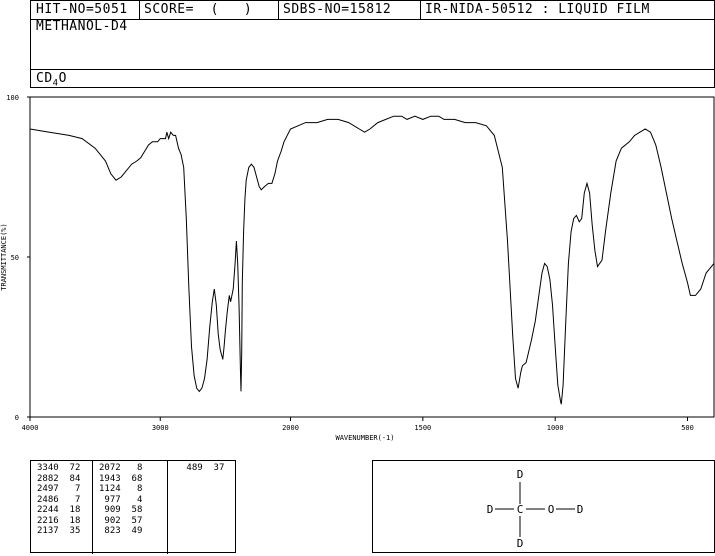  I want to click on peak-row: 2072 8, so click(120, 468).